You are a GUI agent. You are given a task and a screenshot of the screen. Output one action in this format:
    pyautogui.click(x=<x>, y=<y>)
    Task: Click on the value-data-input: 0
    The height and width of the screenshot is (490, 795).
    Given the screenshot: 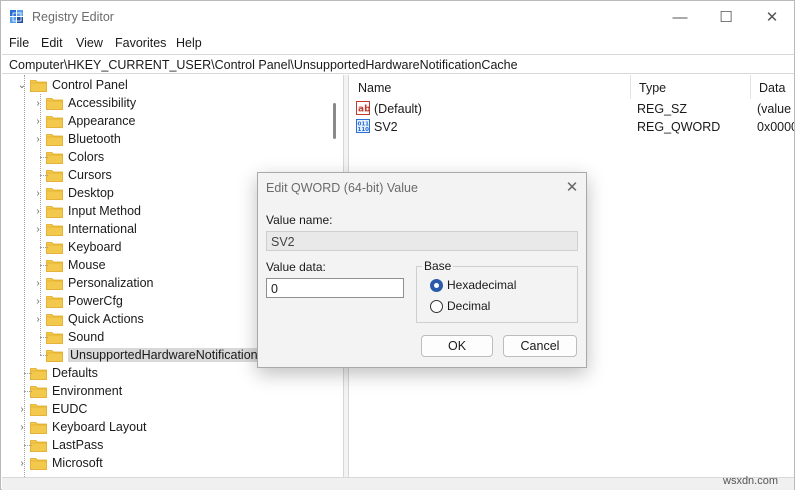 What is the action you would take?
    pyautogui.click(x=335, y=288)
    